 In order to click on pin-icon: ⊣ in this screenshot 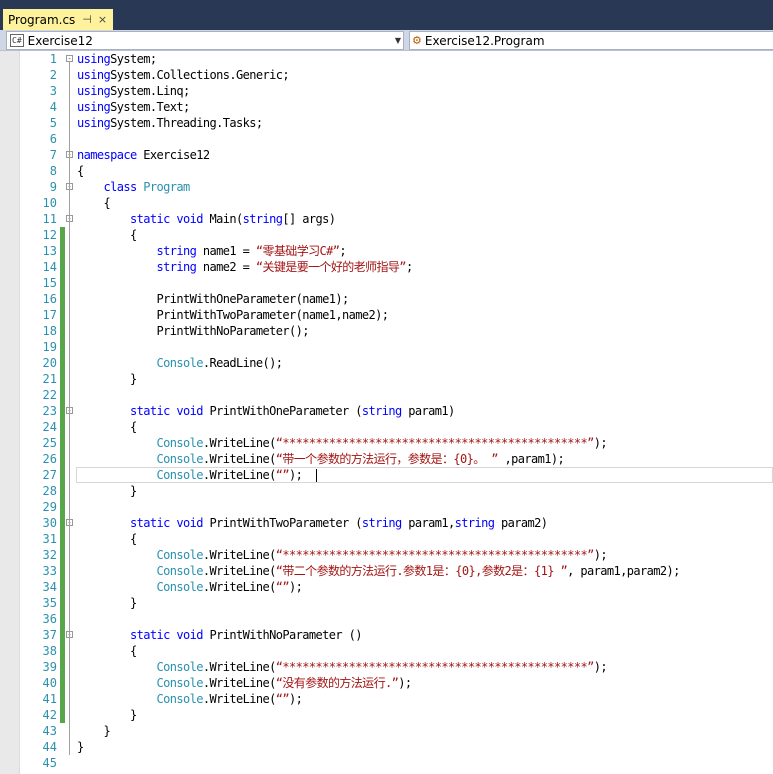, I will do `click(87, 19)`.